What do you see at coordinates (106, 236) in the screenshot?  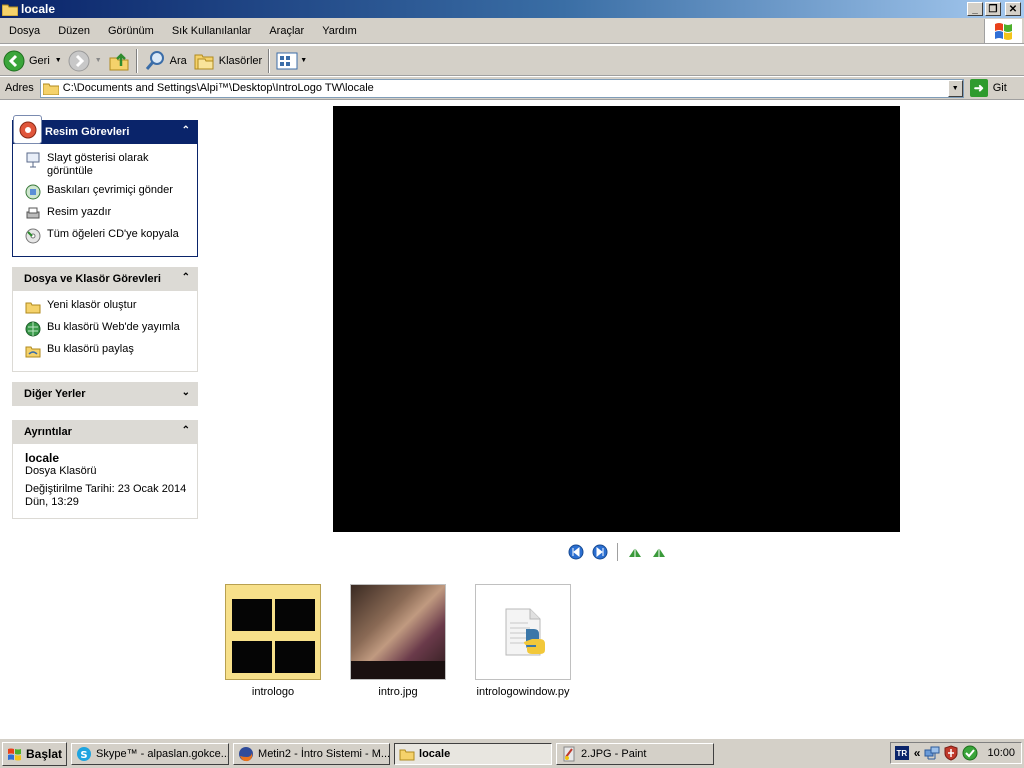 I see `task-copy-to-cd: Tüm öğeleri CD'ye kopyala` at bounding box center [106, 236].